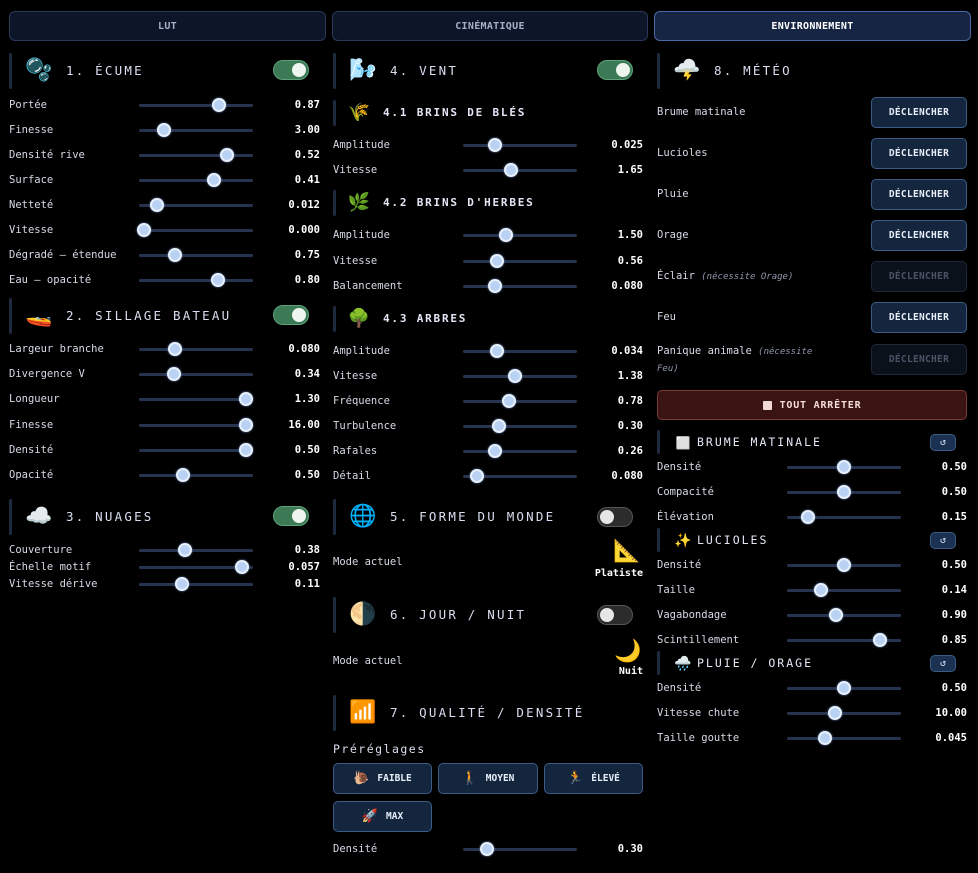 The width and height of the screenshot is (978, 873). Describe the element at coordinates (489, 476) in the screenshot. I see `slider-row: Détail 0.080` at that location.